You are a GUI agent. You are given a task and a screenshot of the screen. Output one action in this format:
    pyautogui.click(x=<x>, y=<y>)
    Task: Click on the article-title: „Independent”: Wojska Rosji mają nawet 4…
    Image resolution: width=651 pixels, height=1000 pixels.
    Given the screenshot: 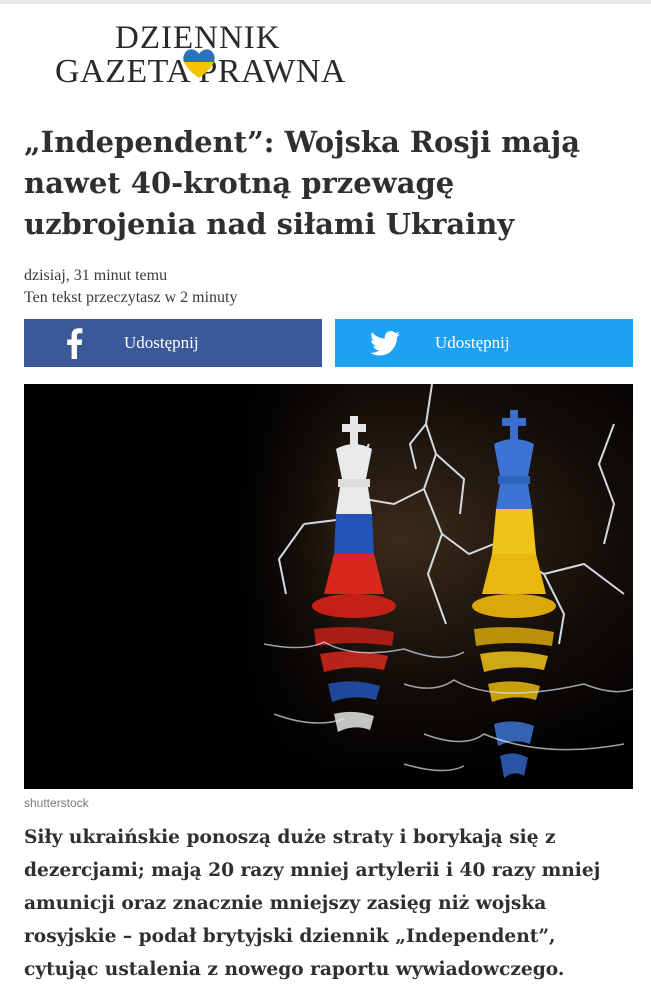 What is the action you would take?
    pyautogui.click(x=302, y=183)
    